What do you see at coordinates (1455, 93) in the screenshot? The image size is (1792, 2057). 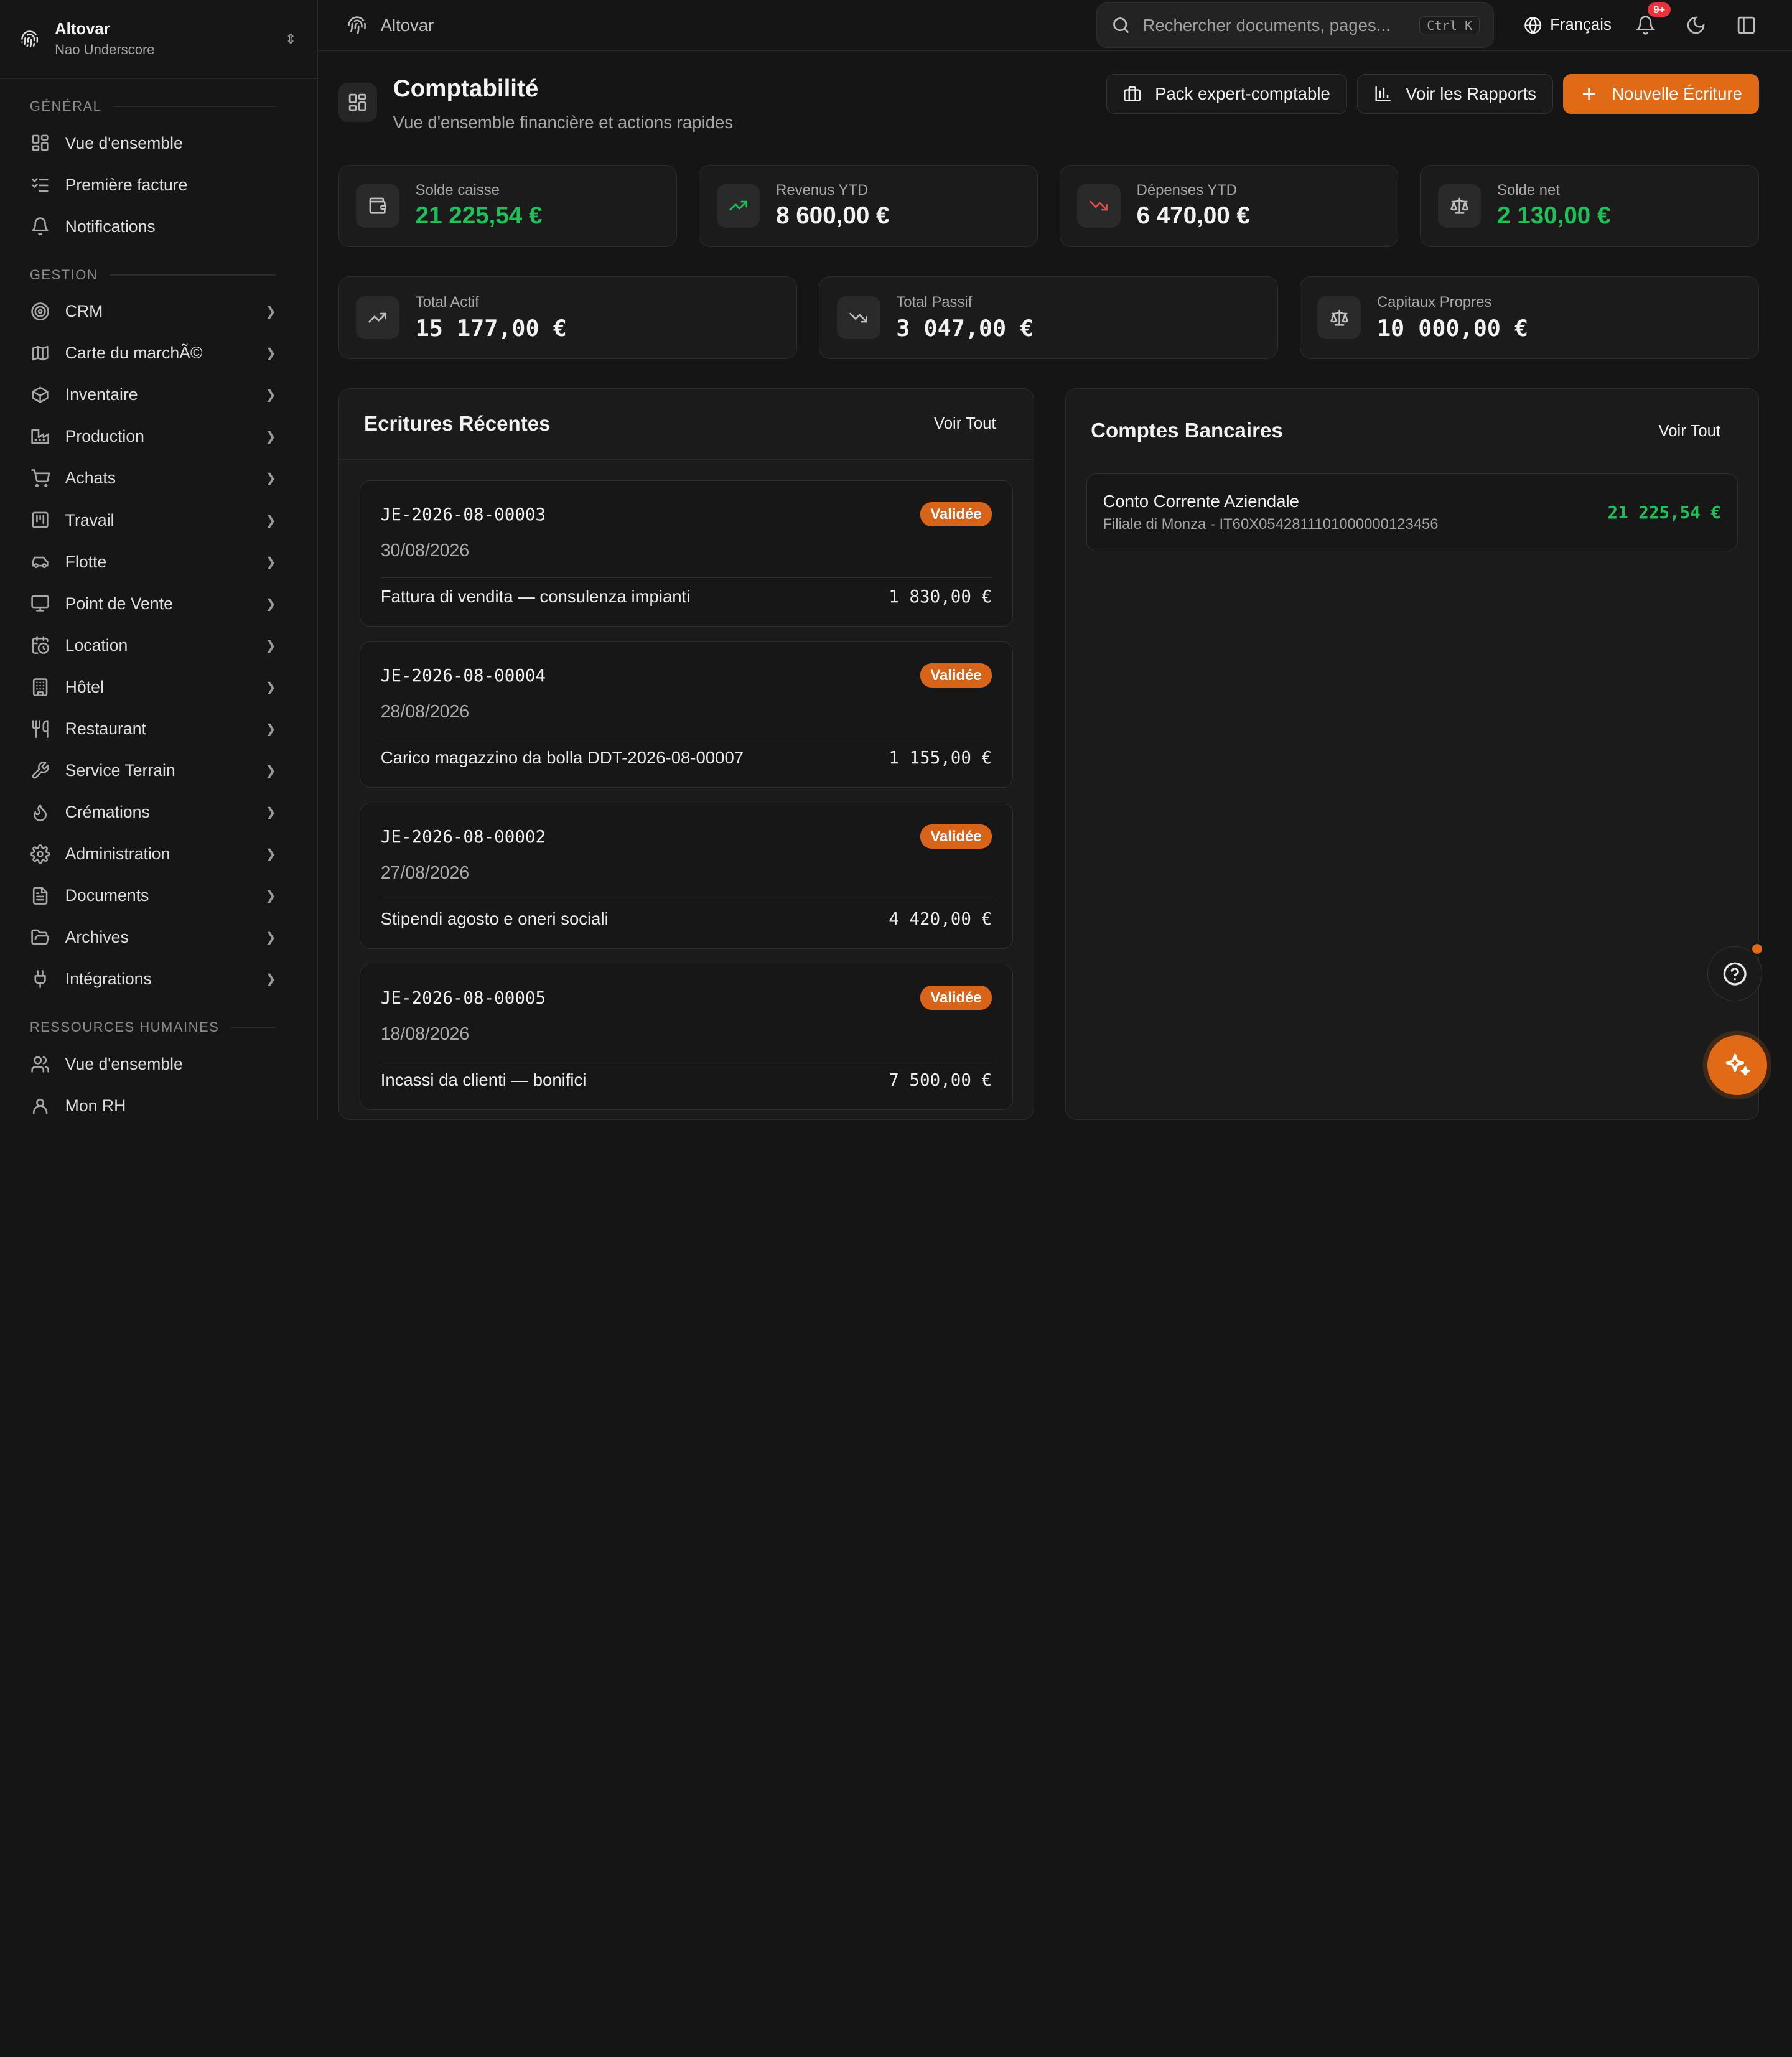 I see `view-reports-button: Voir les Rapports` at bounding box center [1455, 93].